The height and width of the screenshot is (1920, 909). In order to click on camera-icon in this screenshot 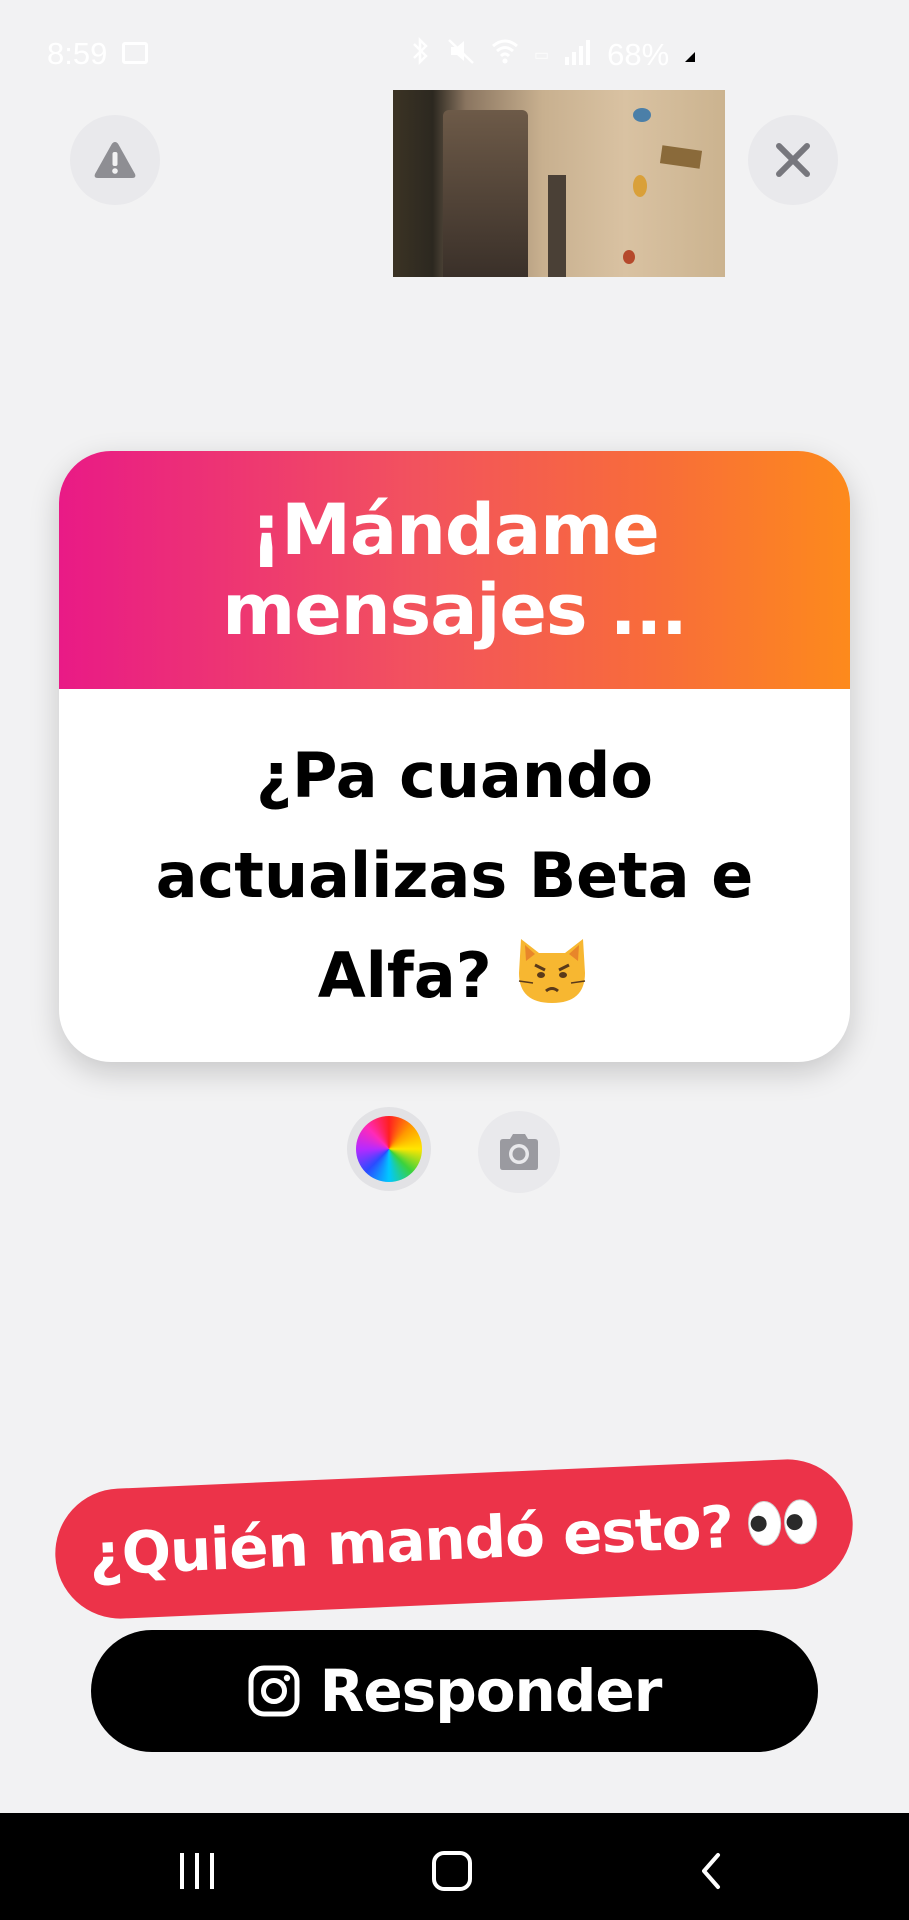, I will do `click(519, 1152)`.